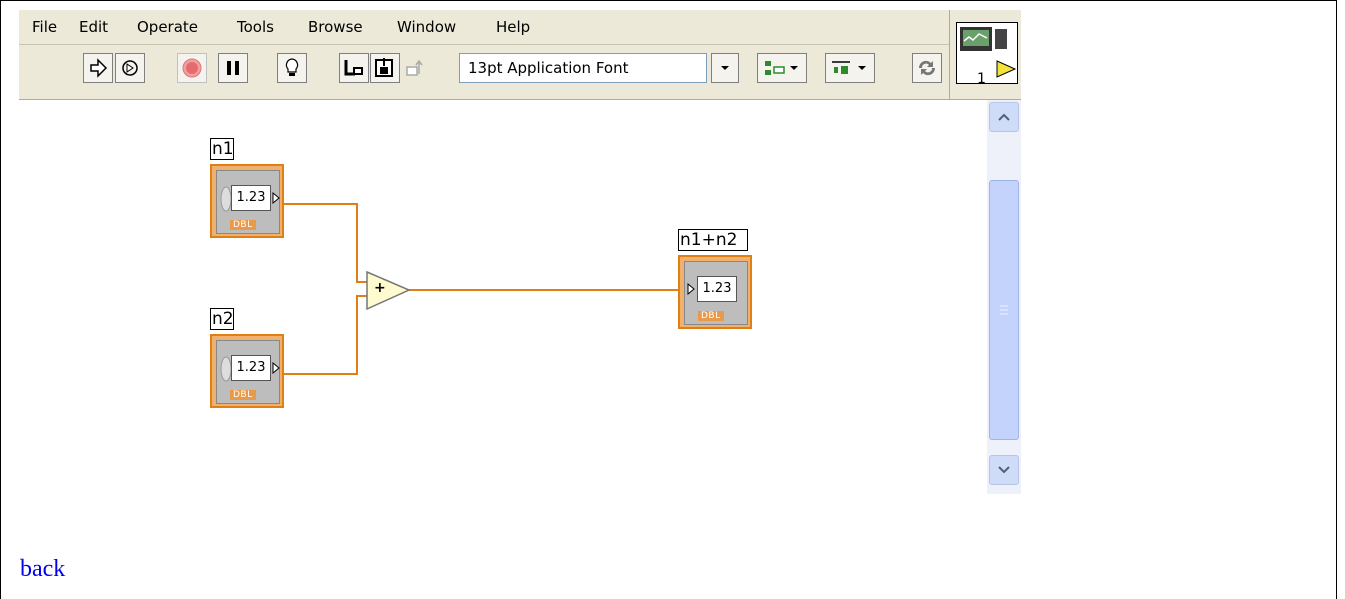  I want to click on input-terminal-icon, so click(691, 289).